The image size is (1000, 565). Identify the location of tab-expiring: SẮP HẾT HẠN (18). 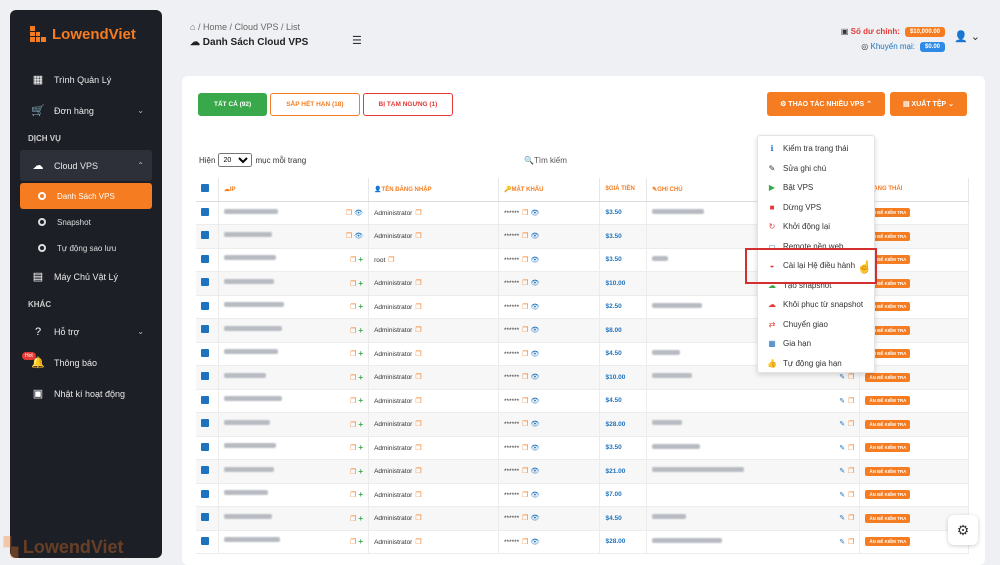
(315, 104).